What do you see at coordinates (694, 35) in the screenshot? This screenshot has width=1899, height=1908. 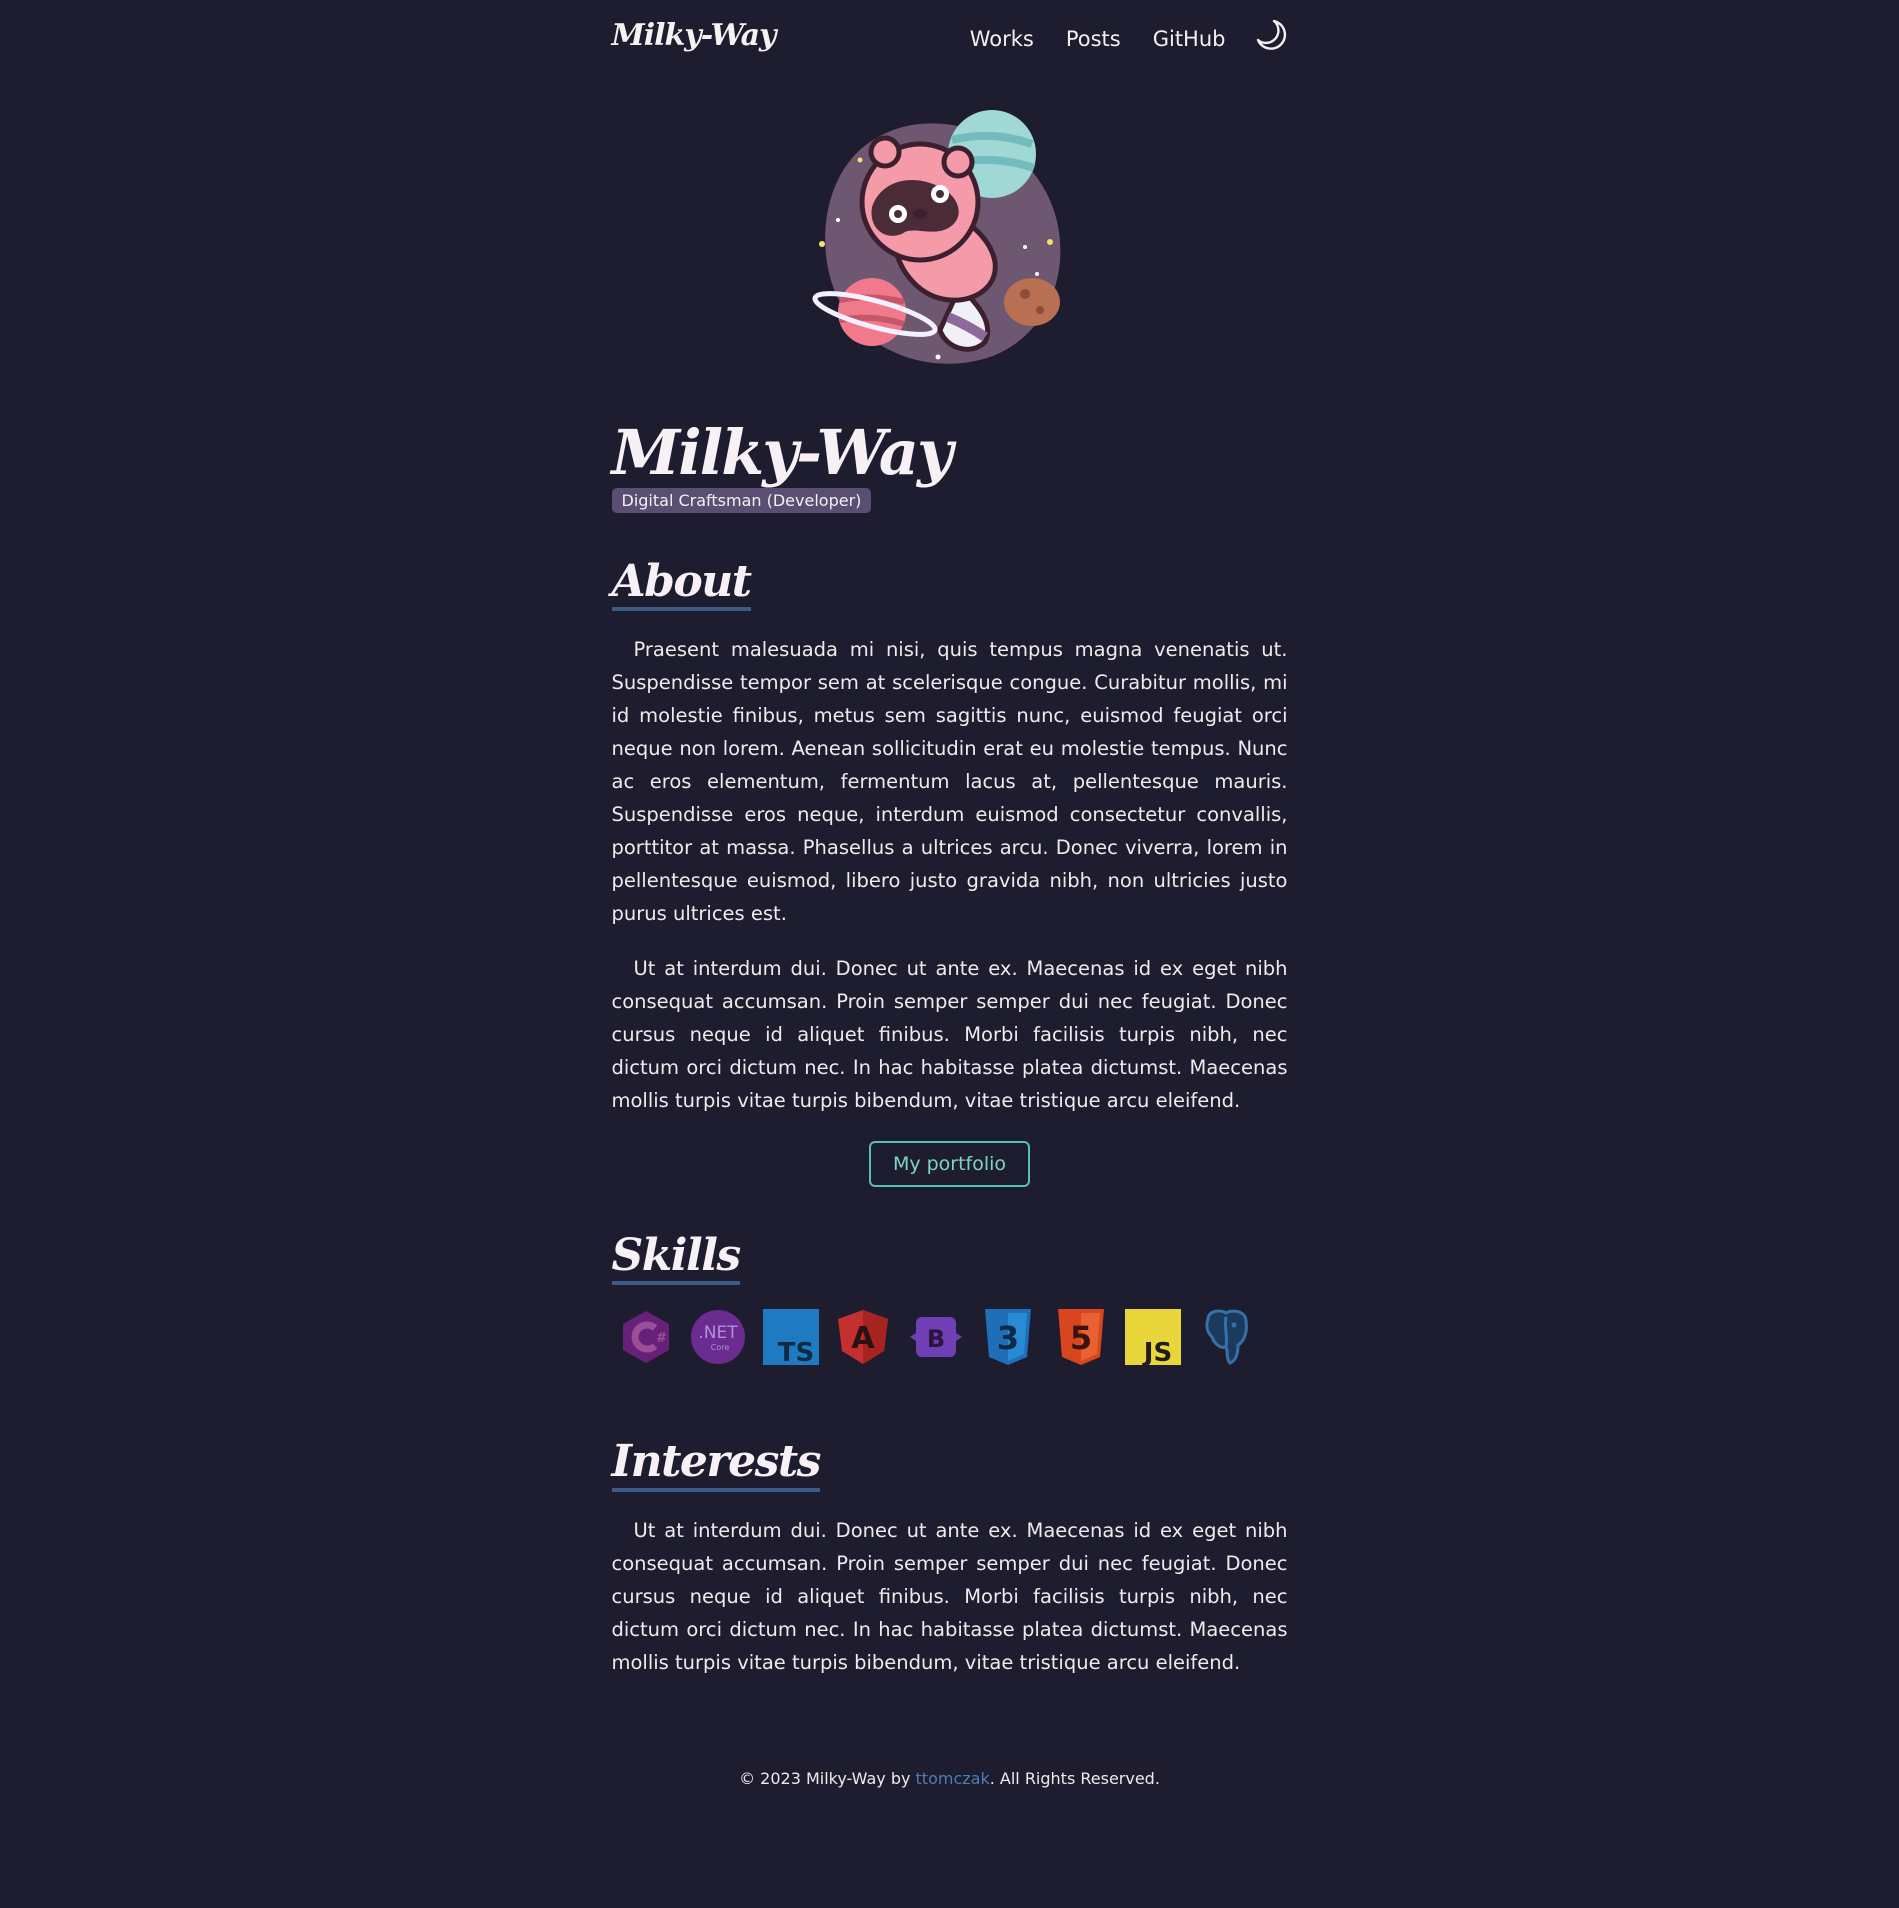 I see `brand-logo: Milky-Way` at bounding box center [694, 35].